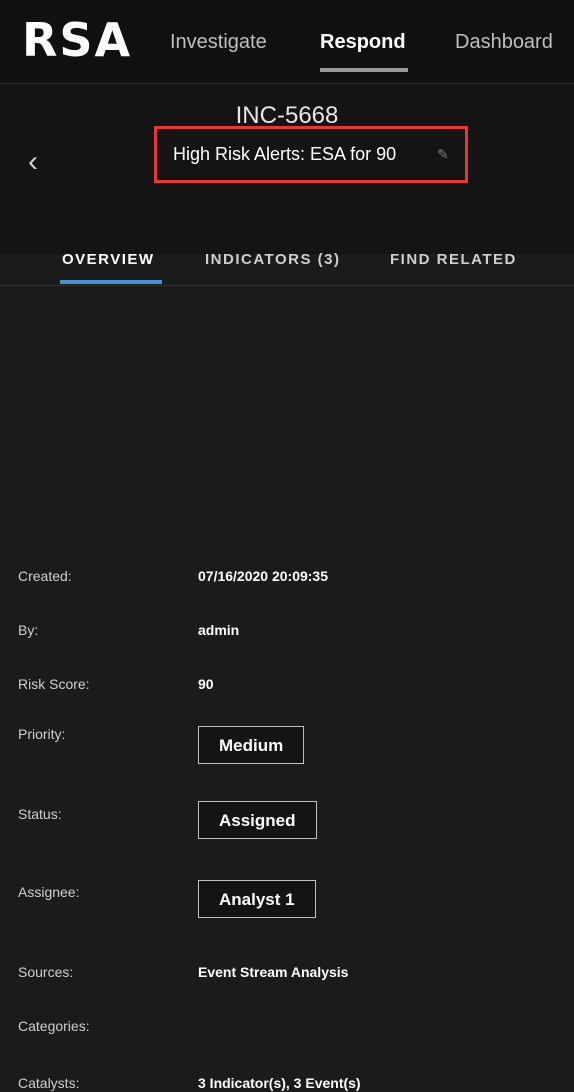  I want to click on by-label: By:, so click(28, 630).